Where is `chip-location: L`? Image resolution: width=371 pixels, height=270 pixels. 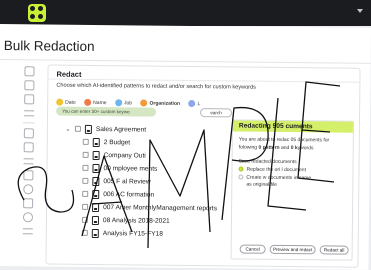
chip-location: L is located at coordinates (194, 103).